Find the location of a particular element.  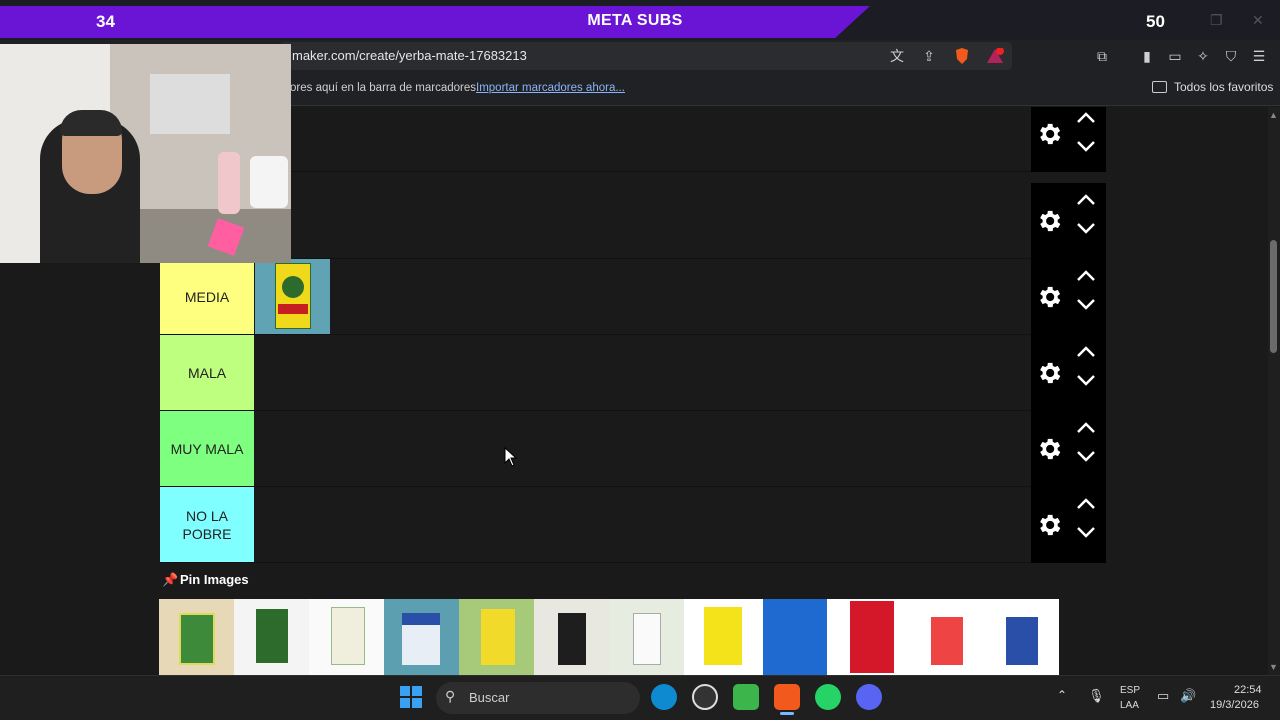

obs-icon is located at coordinates (705, 697).